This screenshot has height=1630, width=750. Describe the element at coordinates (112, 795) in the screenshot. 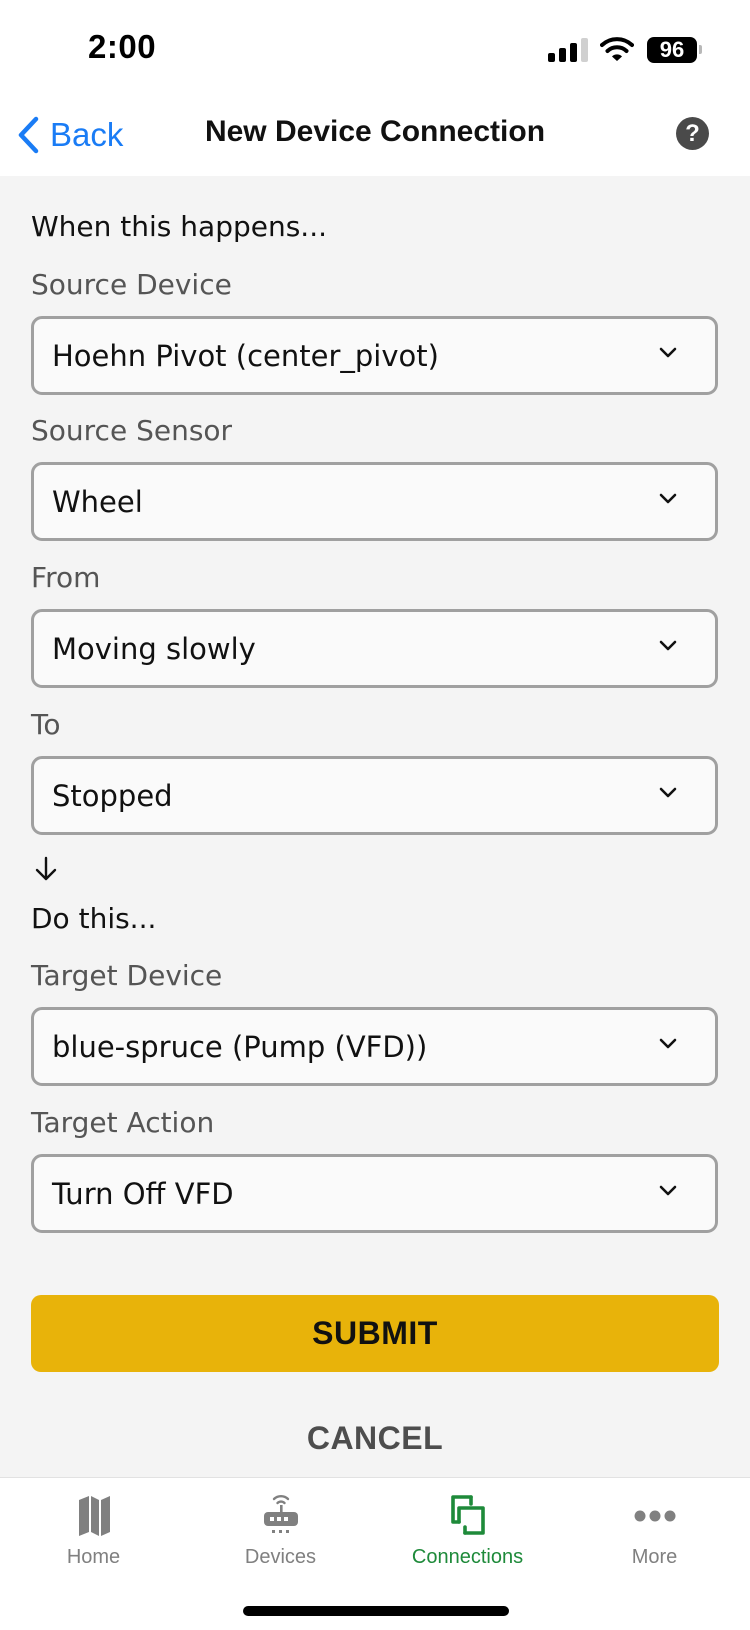

I see `to-state-value: Stopped` at that location.